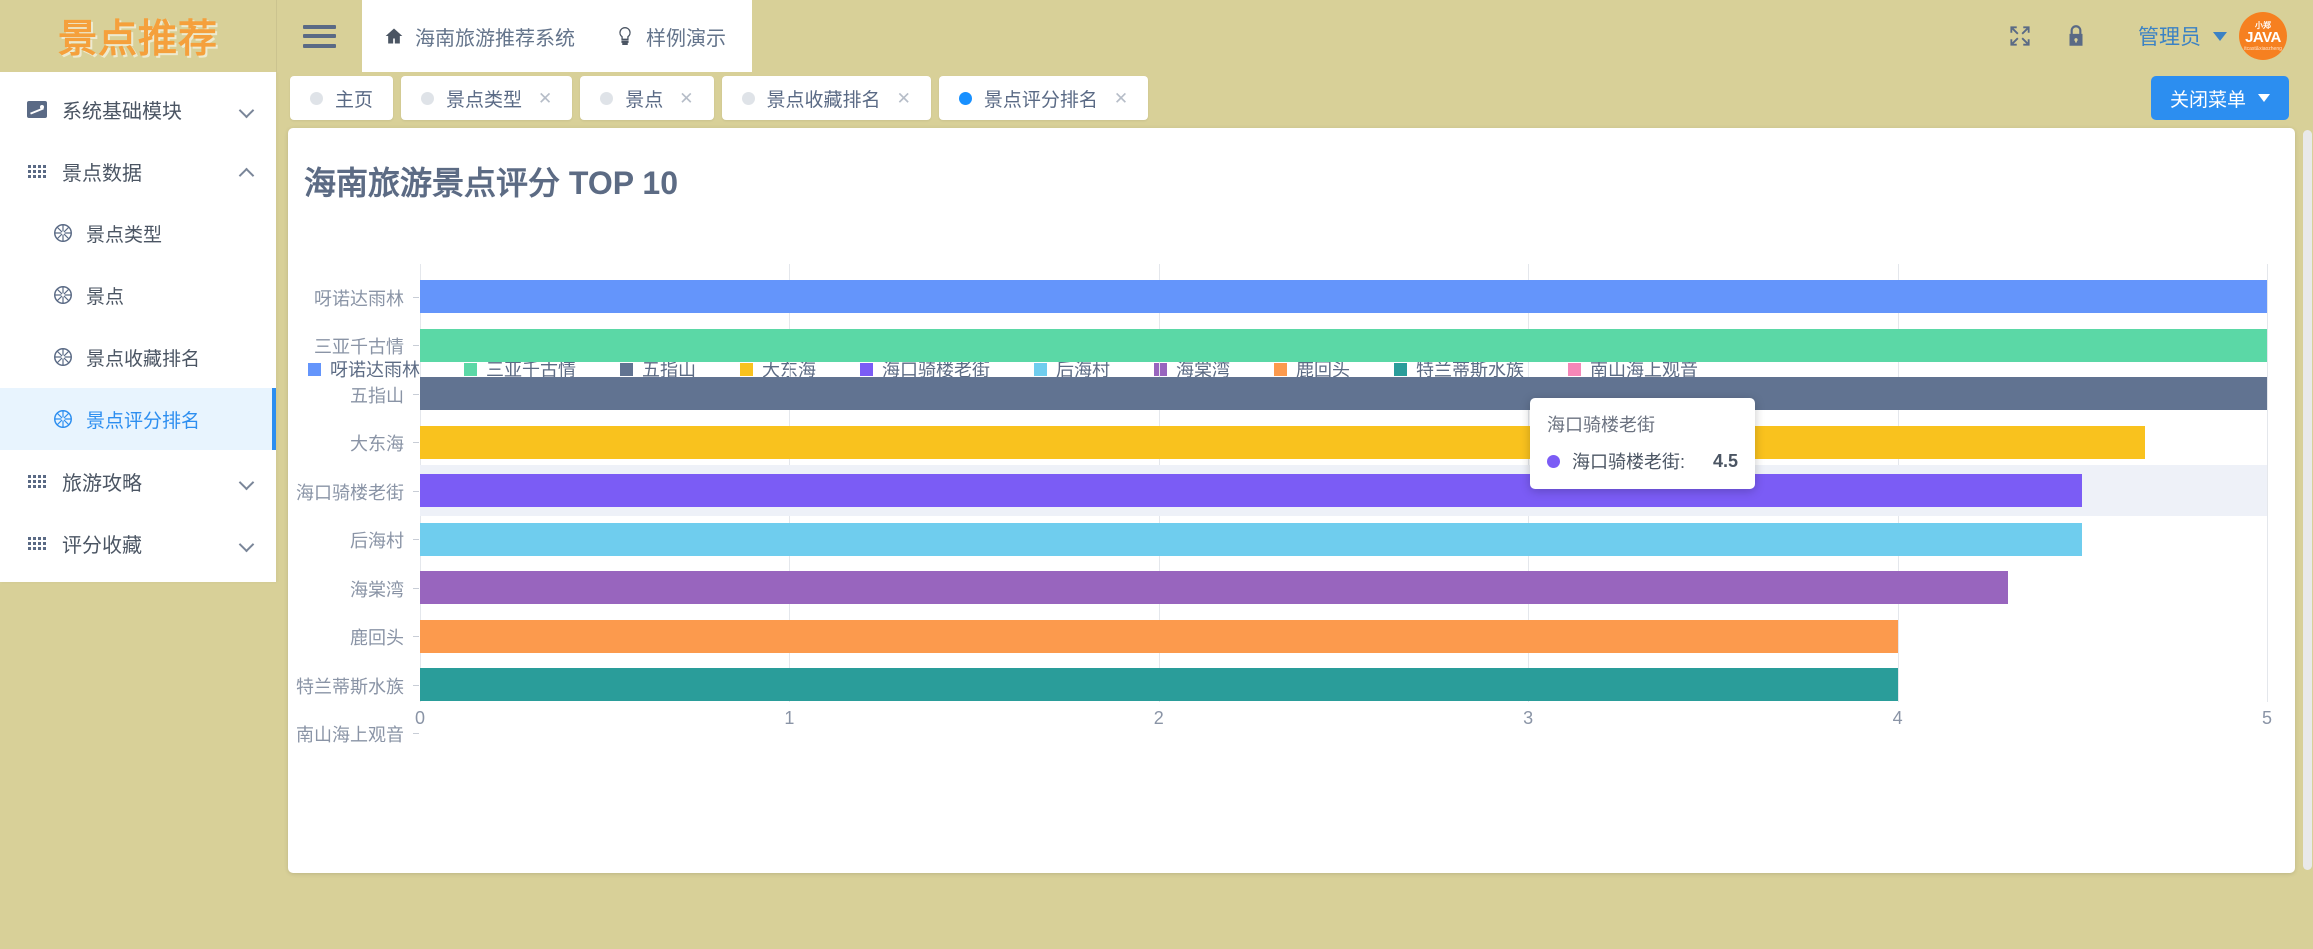 The height and width of the screenshot is (949, 2313). Describe the element at coordinates (2263, 36) in the screenshot. I see `avatar: 小郑 JAVA itcast&xiaozheng` at that location.